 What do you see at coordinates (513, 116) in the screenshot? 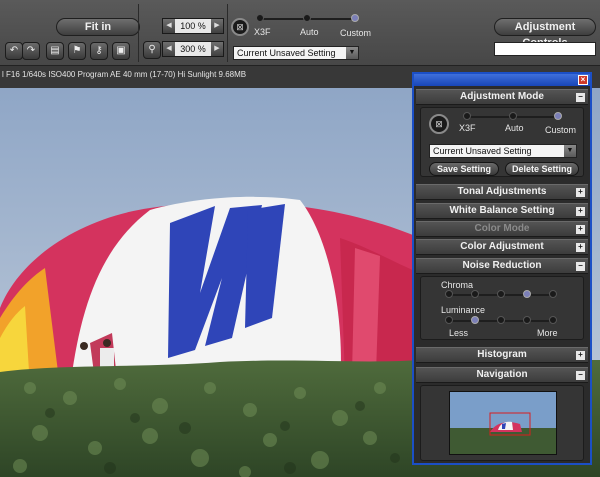
I see `panel-mode-knob-auto` at bounding box center [513, 116].